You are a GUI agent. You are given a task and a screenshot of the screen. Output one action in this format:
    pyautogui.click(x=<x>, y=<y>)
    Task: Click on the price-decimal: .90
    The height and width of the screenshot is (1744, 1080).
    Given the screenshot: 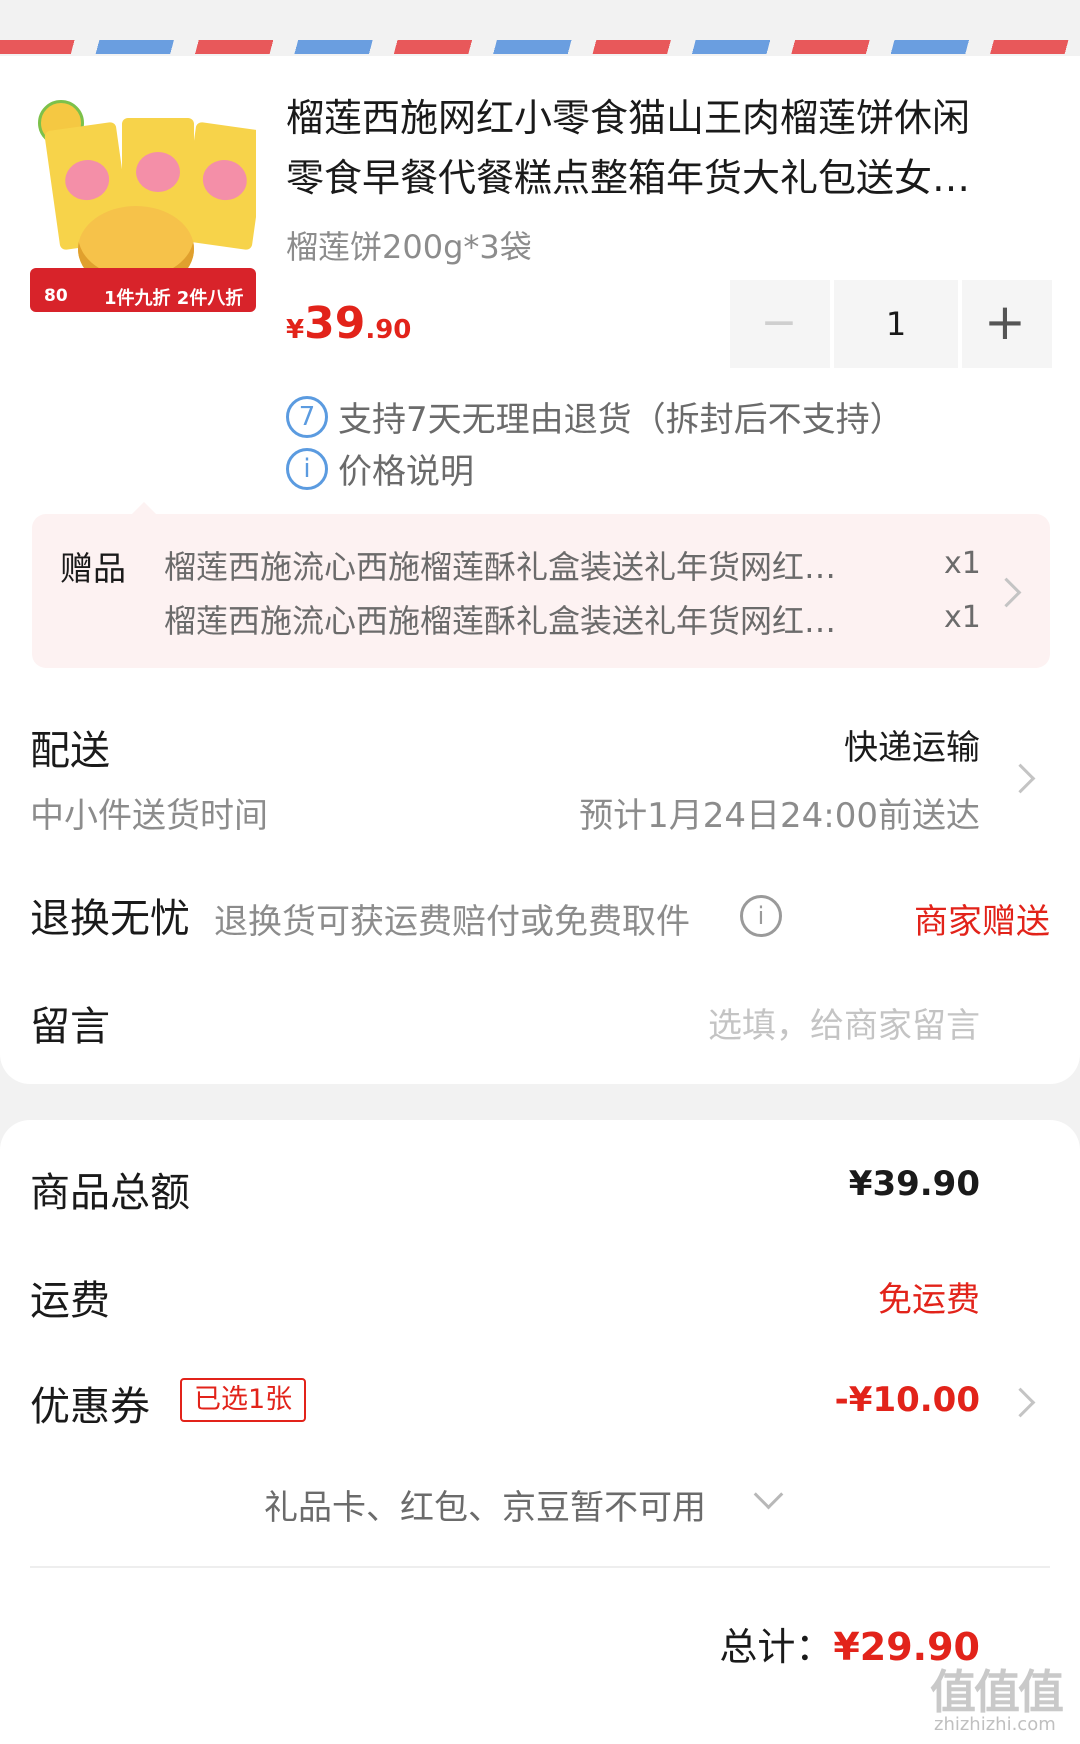 What is the action you would take?
    pyautogui.click(x=388, y=330)
    